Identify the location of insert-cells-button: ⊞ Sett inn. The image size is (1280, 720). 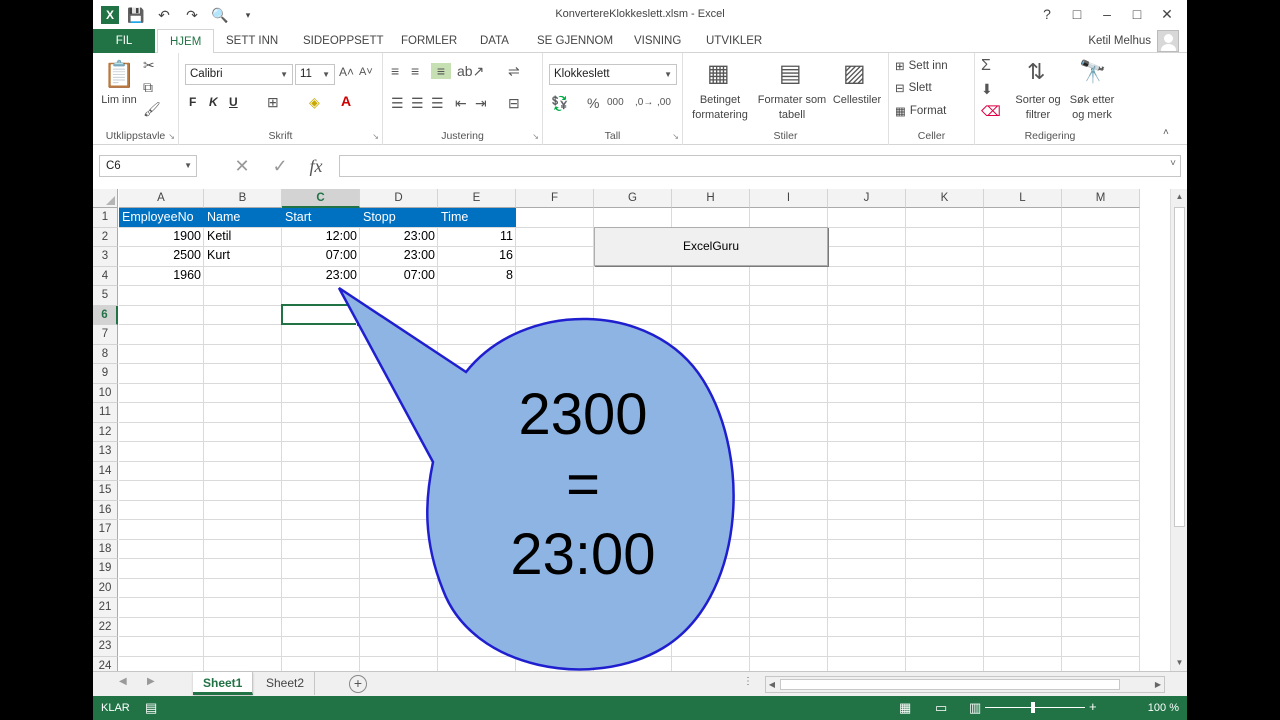
(921, 66).